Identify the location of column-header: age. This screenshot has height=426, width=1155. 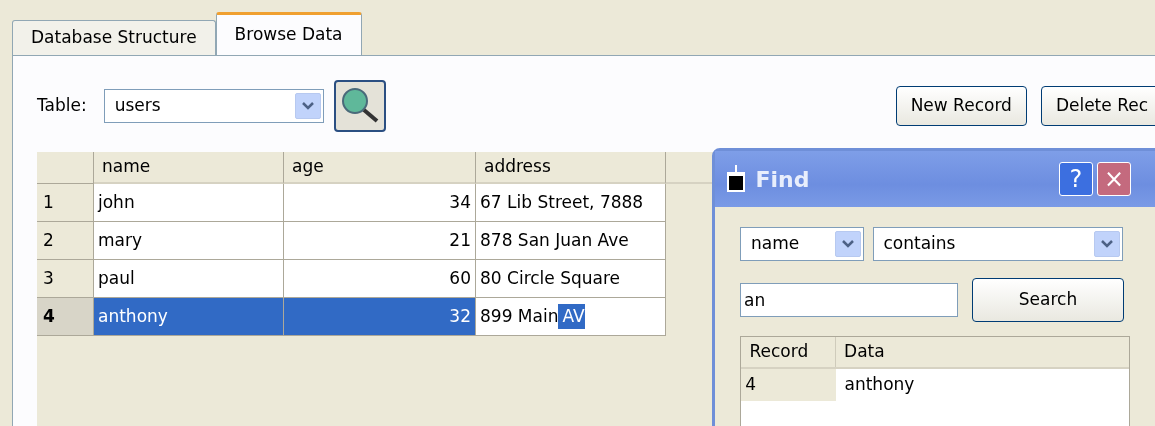
(380, 168).